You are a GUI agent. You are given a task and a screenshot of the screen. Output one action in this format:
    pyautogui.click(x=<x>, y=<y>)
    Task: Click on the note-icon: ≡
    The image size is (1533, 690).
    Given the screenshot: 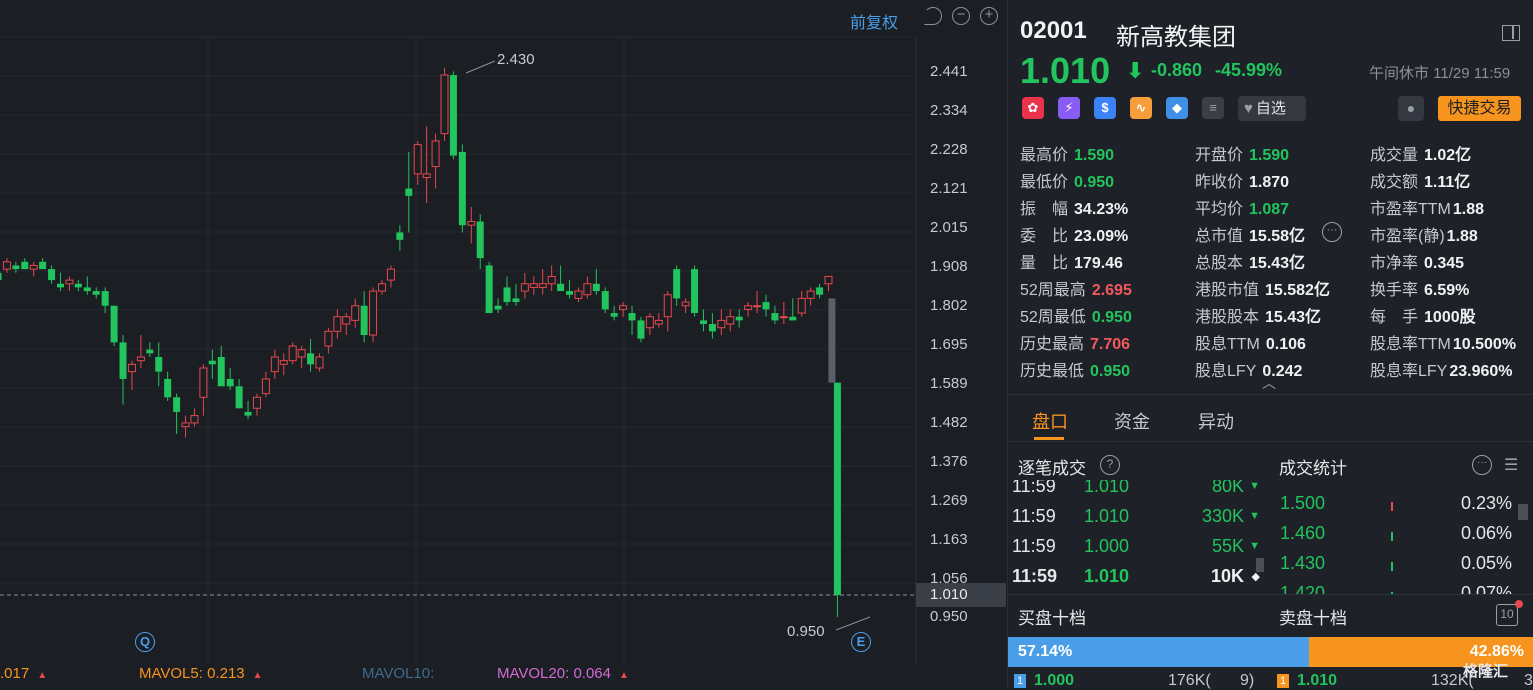 What is the action you would take?
    pyautogui.click(x=1213, y=108)
    